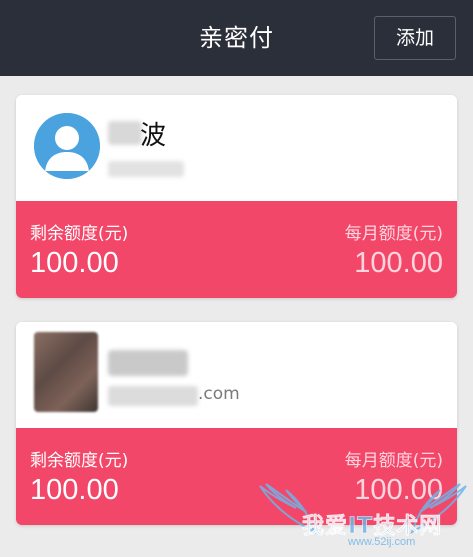 Image resolution: width=473 pixels, height=557 pixels. I want to click on default-user-icon, so click(67, 146).